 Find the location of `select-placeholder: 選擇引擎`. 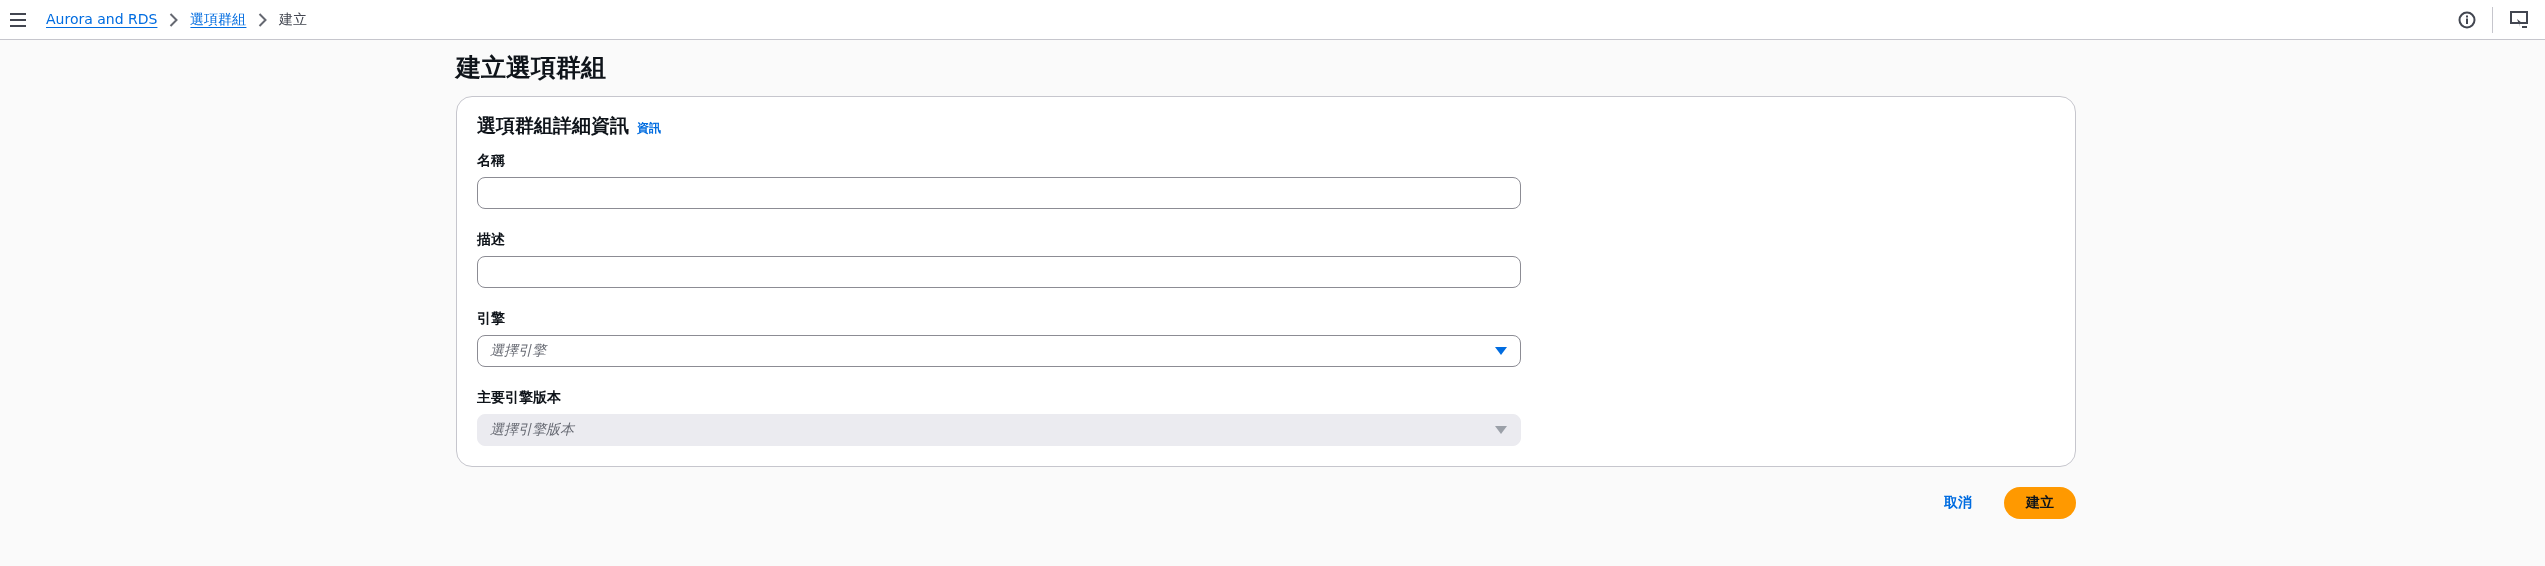

select-placeholder: 選擇引擎 is located at coordinates (518, 350).